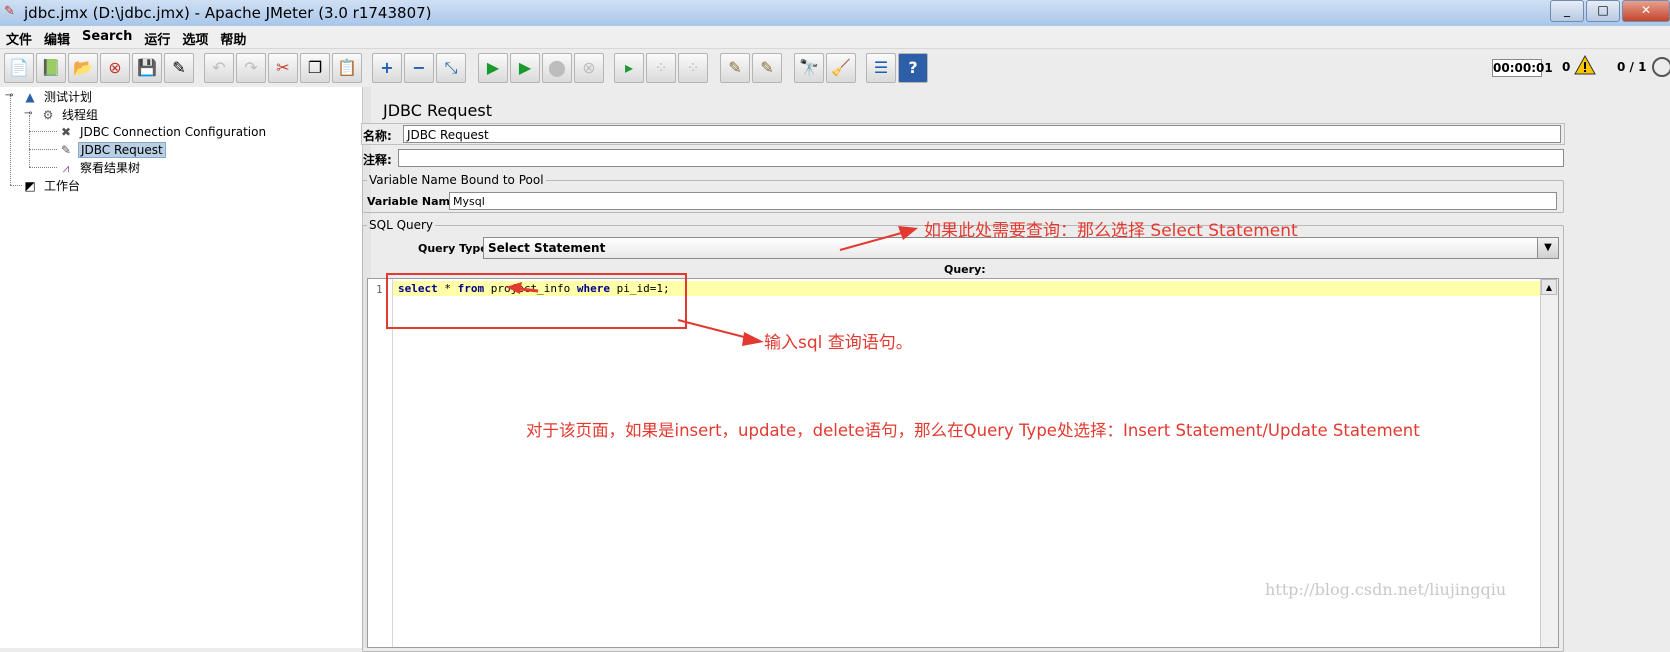 The image size is (1670, 652). I want to click on query-label: Query:, so click(965, 269).